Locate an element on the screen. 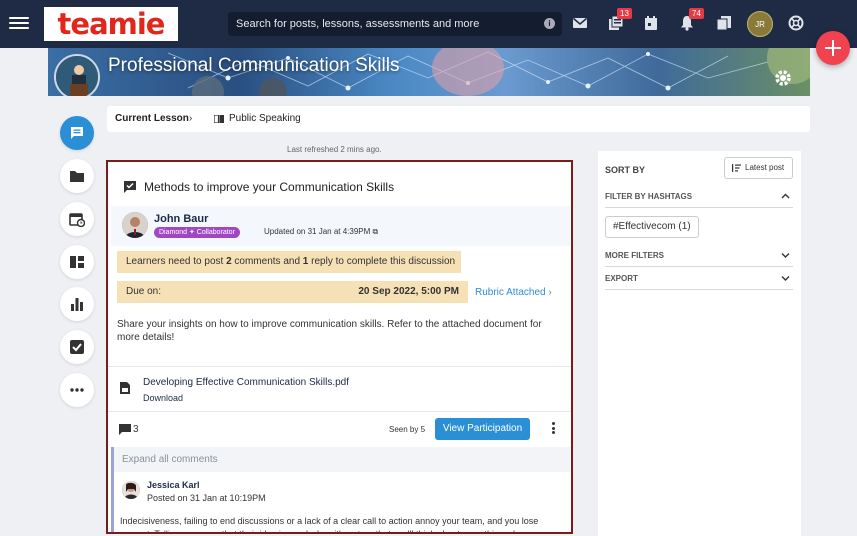  export-toggle: EXPORT is located at coordinates (699, 282).